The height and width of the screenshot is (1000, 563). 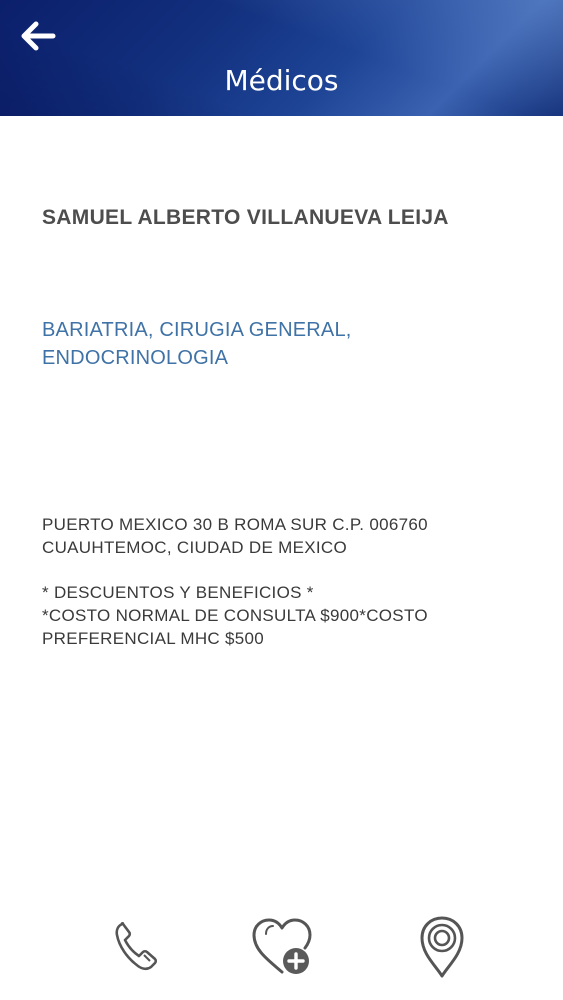 What do you see at coordinates (281, 58) in the screenshot?
I see `header-bar: Médicos` at bounding box center [281, 58].